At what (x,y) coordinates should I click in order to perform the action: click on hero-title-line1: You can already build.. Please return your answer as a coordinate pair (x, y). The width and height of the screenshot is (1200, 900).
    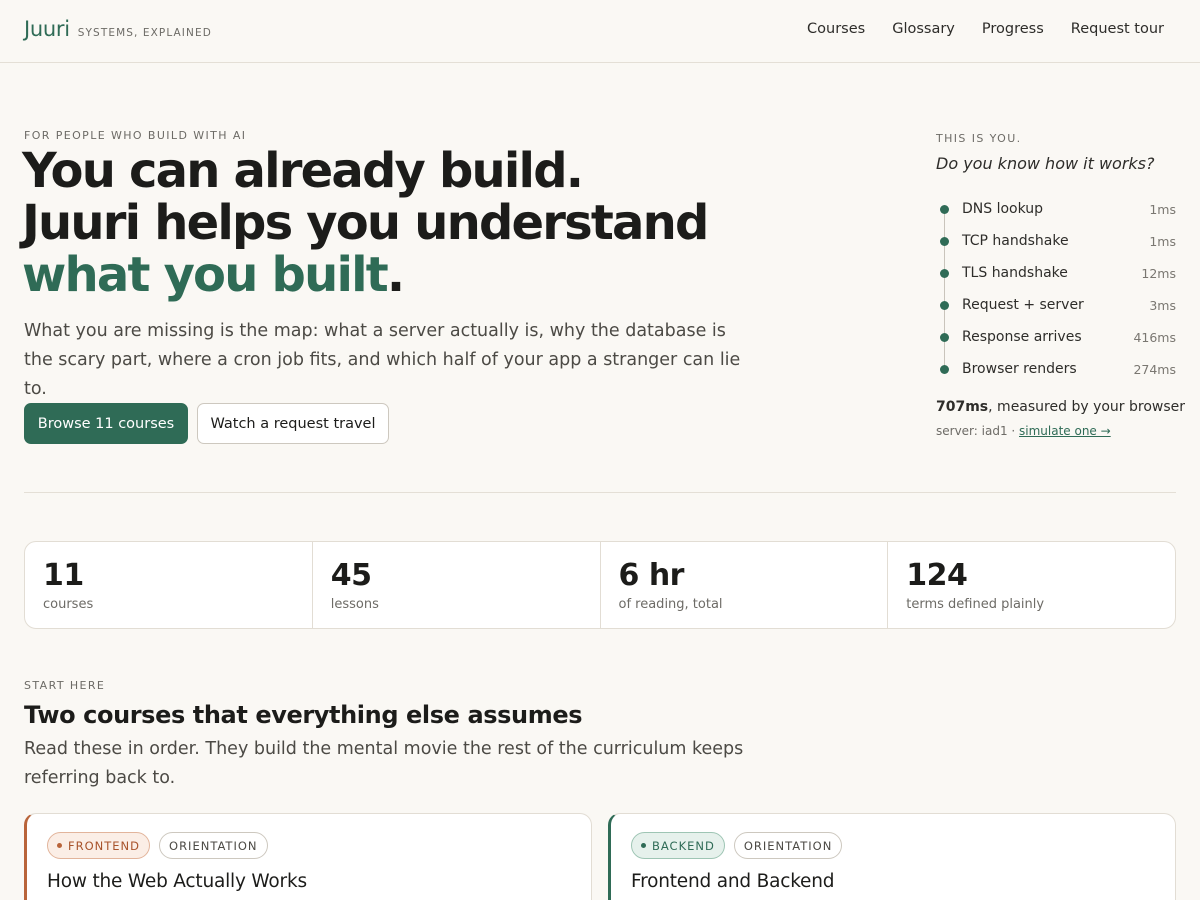
    Looking at the image, I should click on (303, 171).